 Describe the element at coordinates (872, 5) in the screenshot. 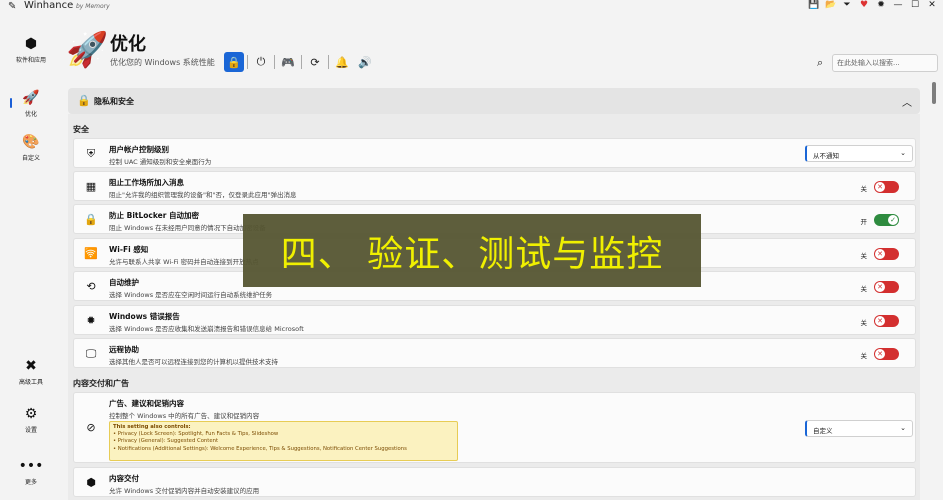

I see `window-controls: 💾 📂 ⏷ ♥ ✹ — ☐ ✕` at that location.